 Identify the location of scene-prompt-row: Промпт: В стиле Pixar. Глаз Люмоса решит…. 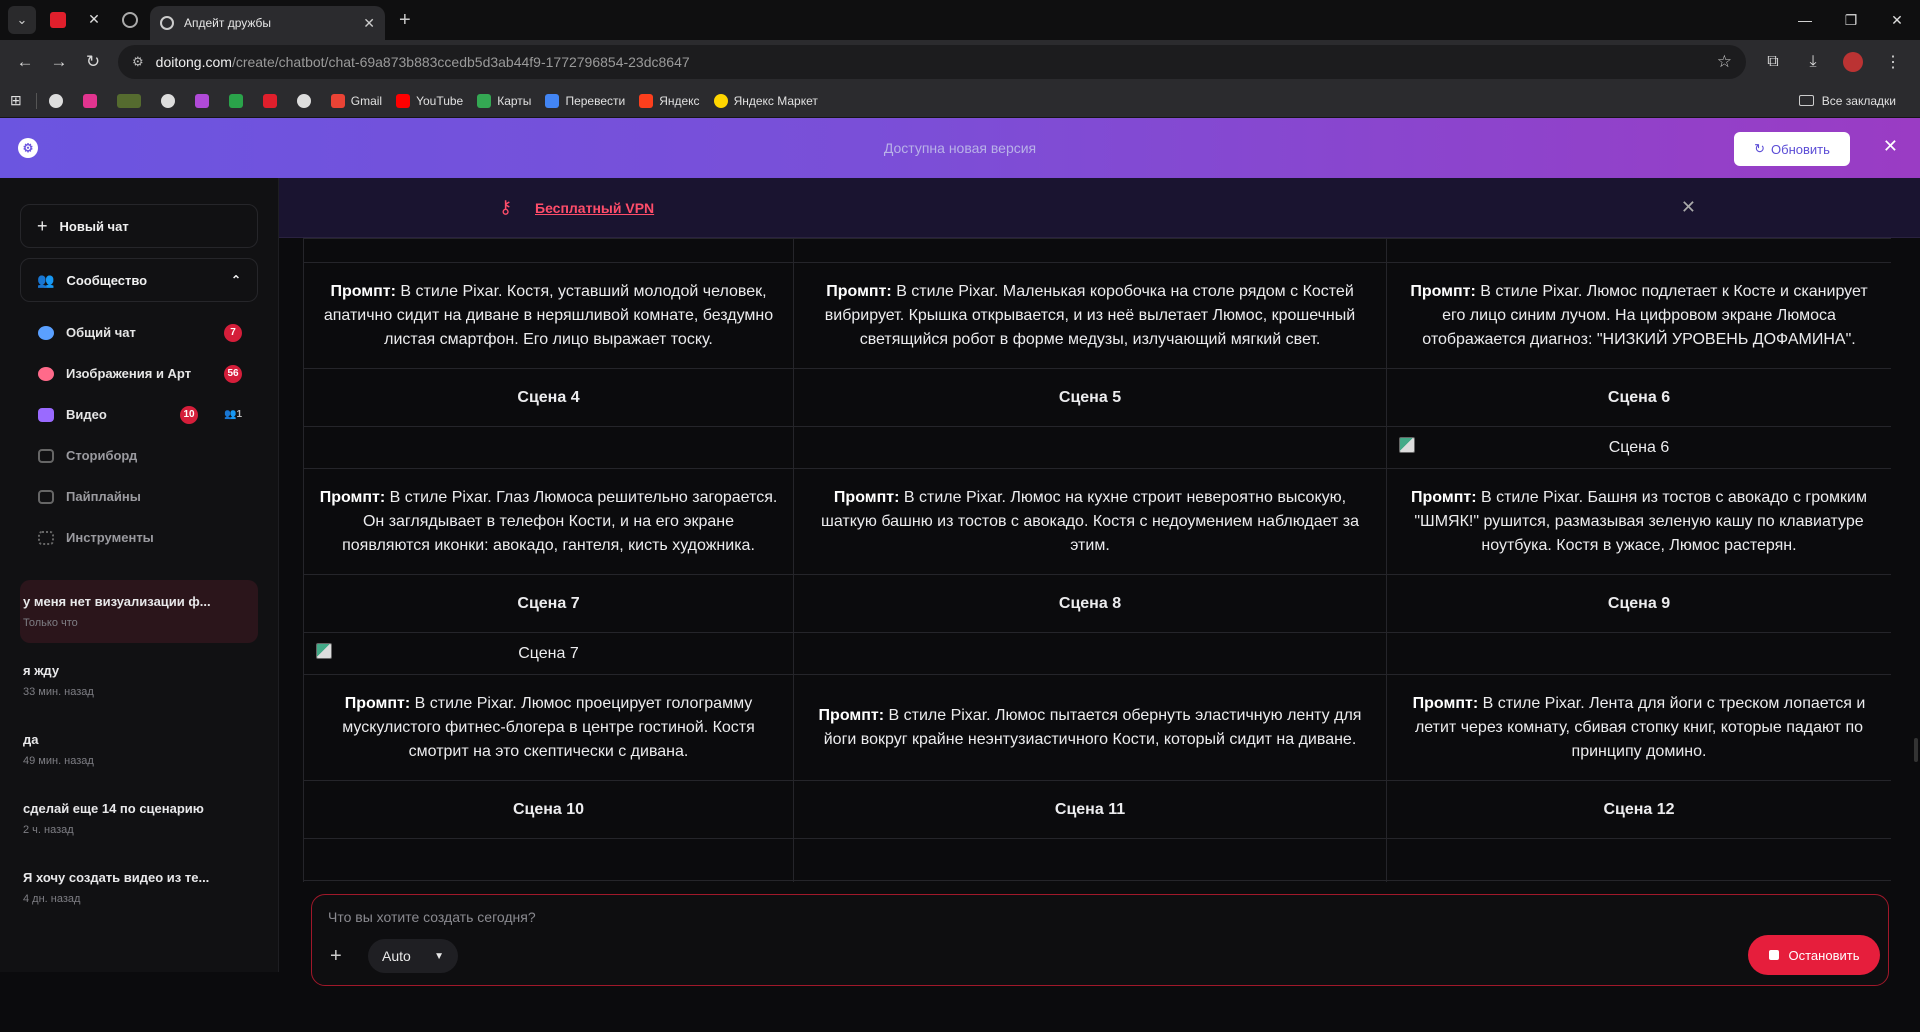
(1097, 521).